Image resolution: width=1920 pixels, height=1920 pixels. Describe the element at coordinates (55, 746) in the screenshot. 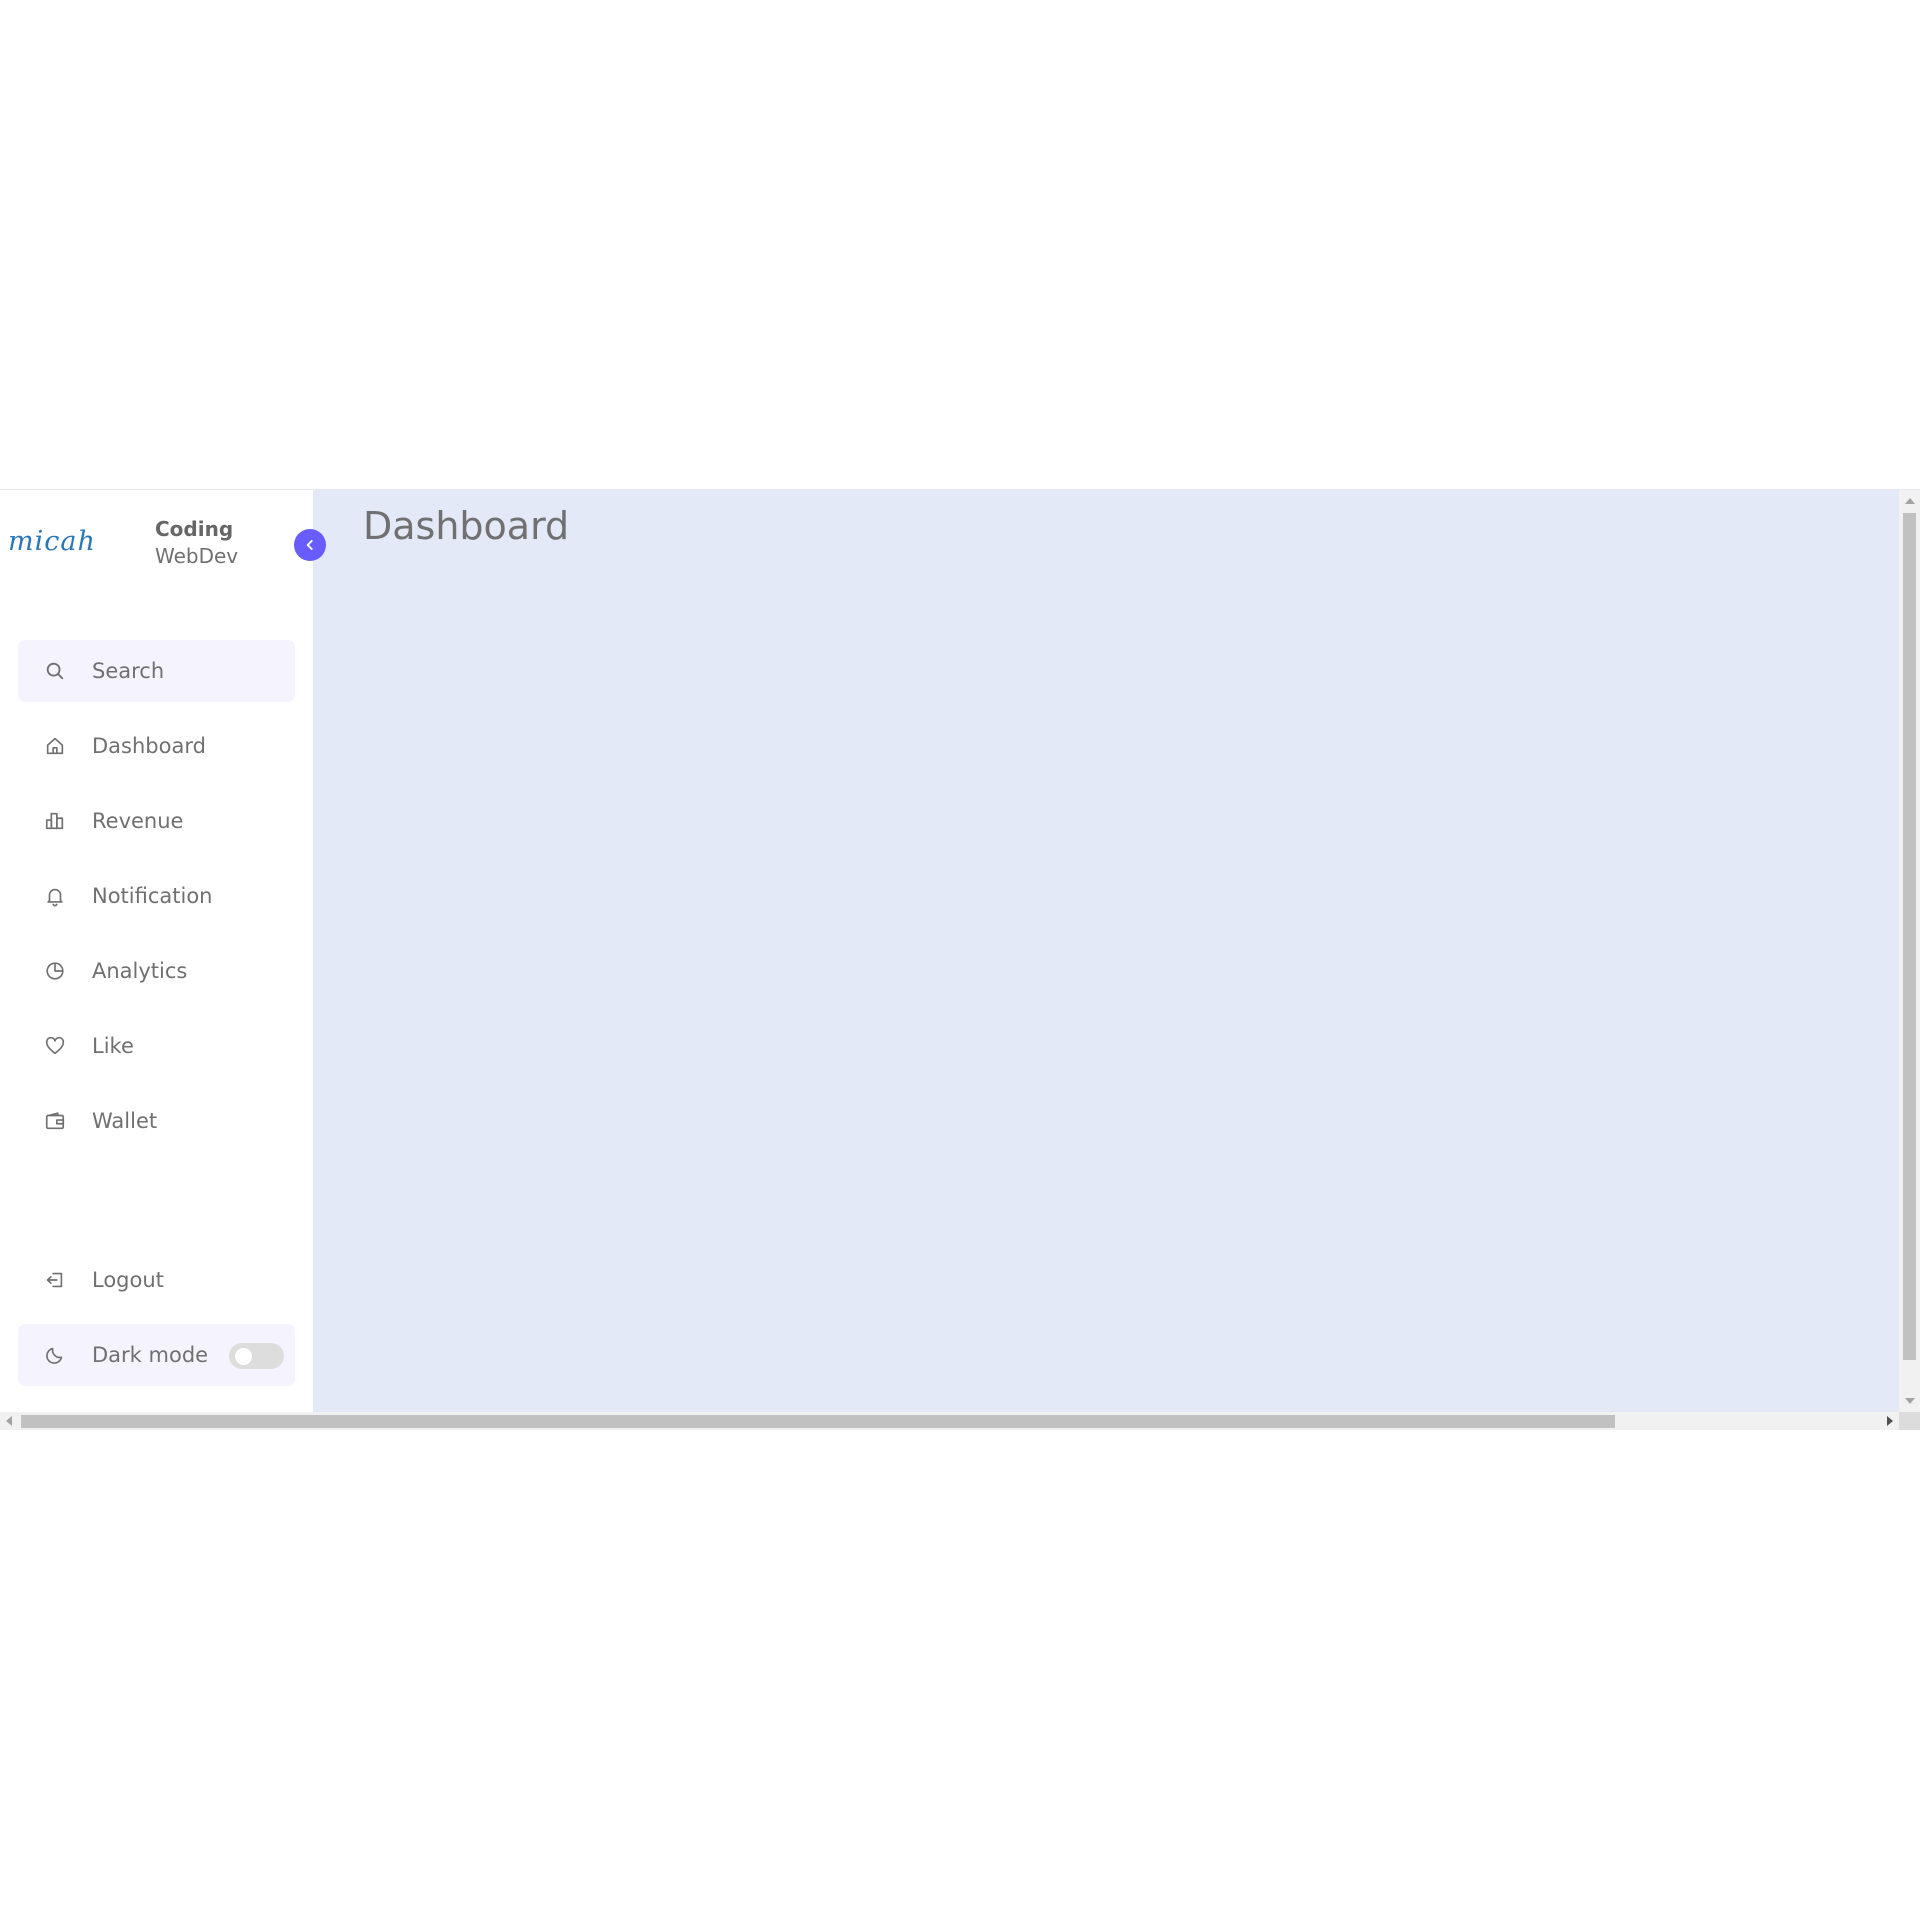

I see `home-icon` at that location.